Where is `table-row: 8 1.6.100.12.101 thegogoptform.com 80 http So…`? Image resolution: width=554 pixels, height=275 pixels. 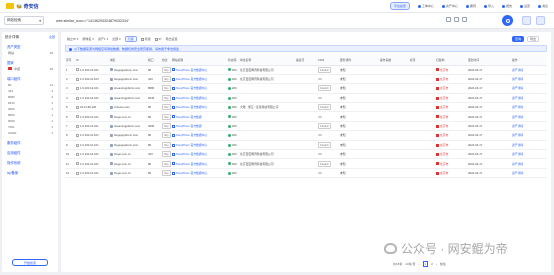
table-row: 8 1.6.100.12.101 thegogoptform.com 80 http So… is located at coordinates (306, 135).